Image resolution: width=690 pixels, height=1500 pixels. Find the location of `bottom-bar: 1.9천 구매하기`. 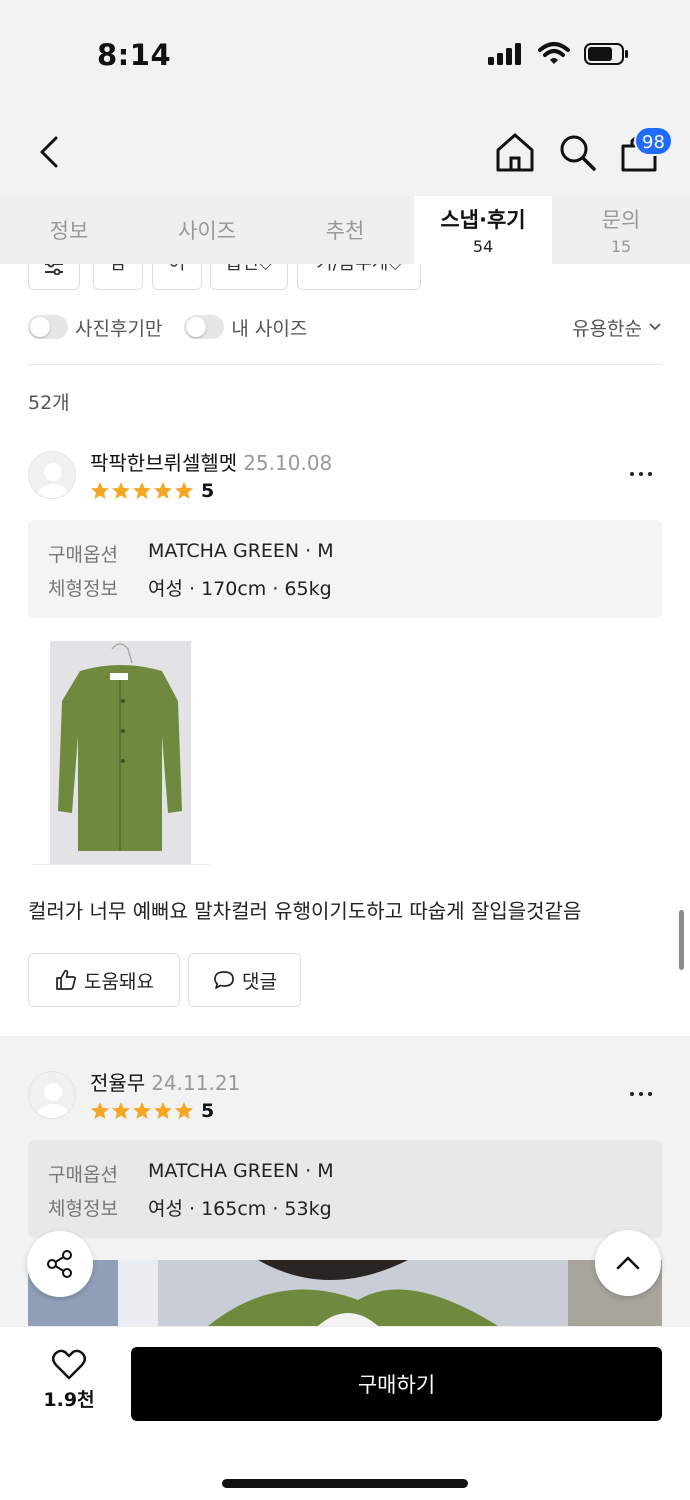

bottom-bar: 1.9천 구매하기 is located at coordinates (345, 1413).